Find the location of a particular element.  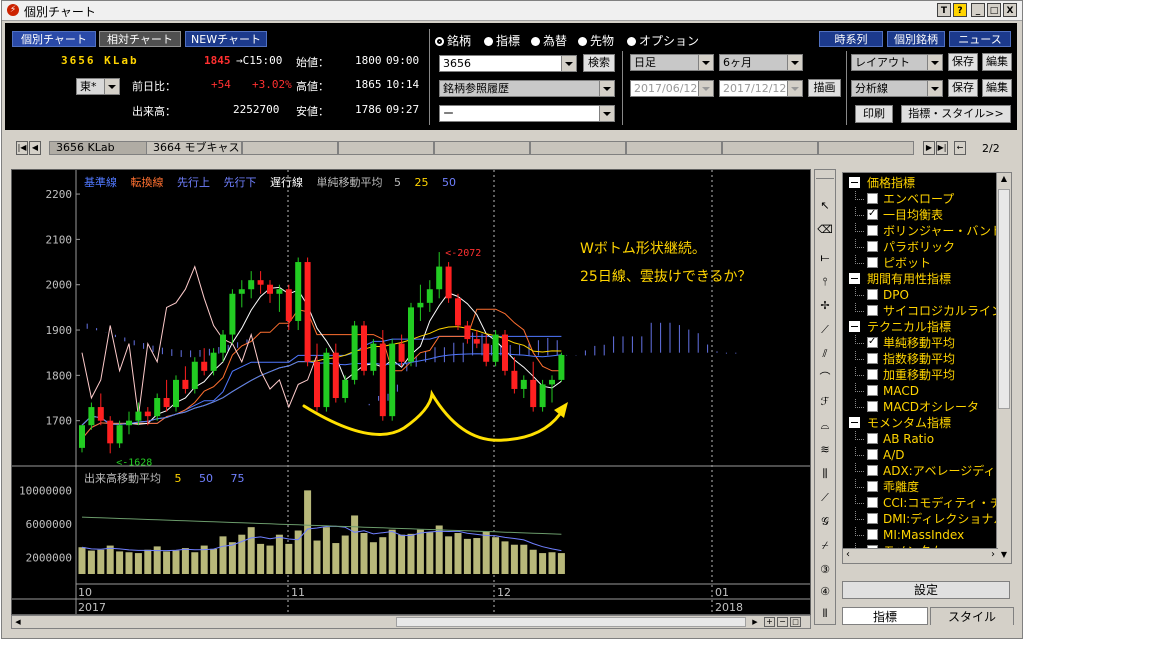

four-point-icon: ④ is located at coordinates (825, 592).